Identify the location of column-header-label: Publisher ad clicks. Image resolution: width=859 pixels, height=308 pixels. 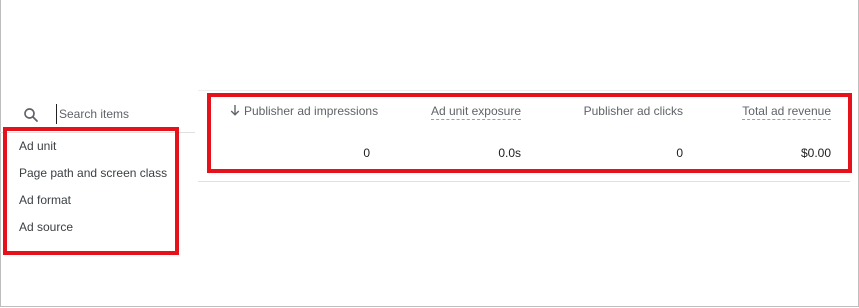
(633, 111).